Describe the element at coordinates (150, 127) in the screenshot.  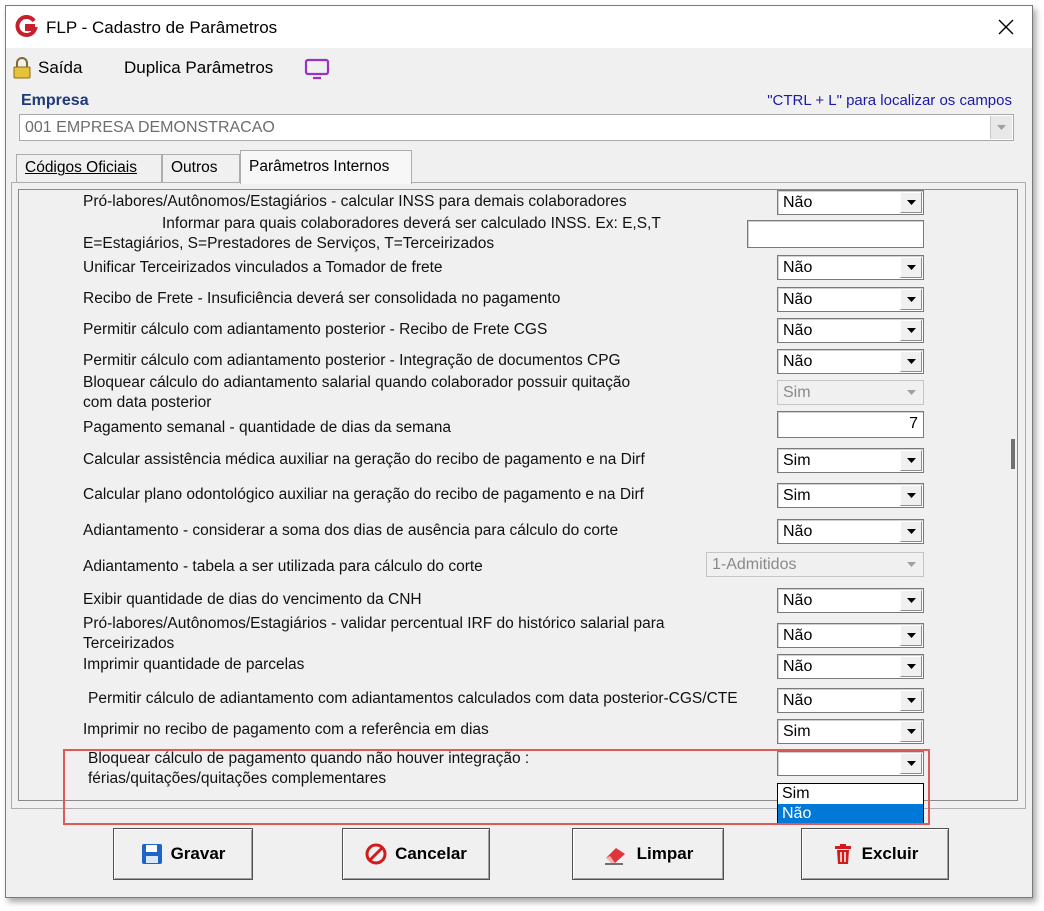
I see `empresa-value: 001 EMPRESA DEMONSTRACAO` at that location.